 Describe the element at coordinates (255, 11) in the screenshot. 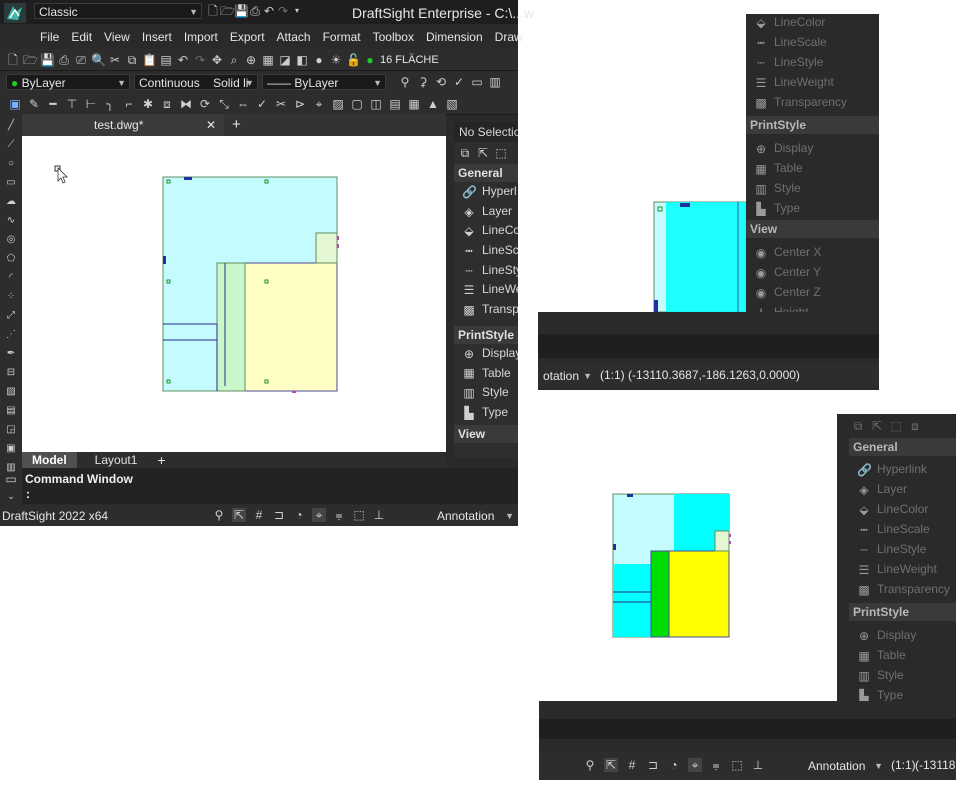

I see `print-icon: ⎙` at that location.